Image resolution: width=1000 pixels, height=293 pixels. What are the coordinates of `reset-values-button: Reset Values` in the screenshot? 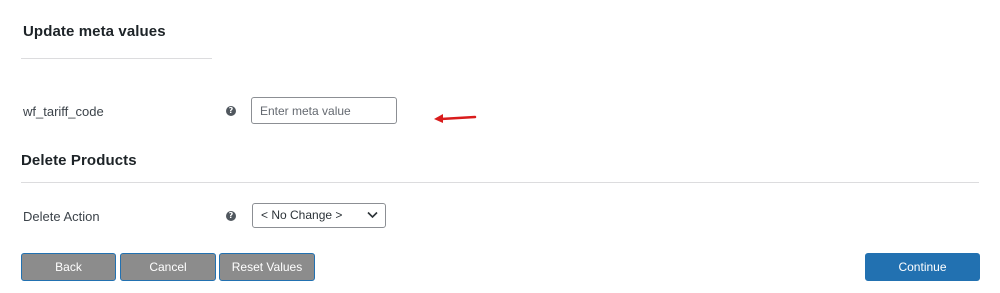 It's located at (267, 267).